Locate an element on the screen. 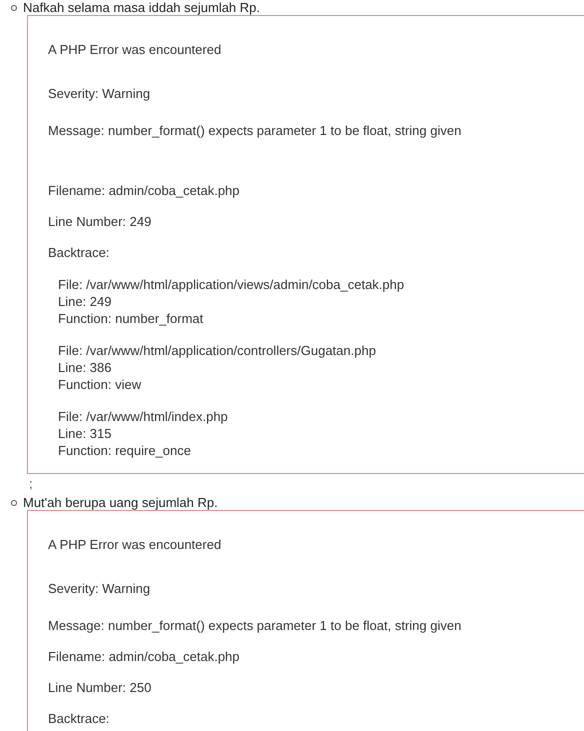 The image size is (584, 731). list-item-text: Mut'ah berupa uang sejumlah Rp. is located at coordinates (120, 502).